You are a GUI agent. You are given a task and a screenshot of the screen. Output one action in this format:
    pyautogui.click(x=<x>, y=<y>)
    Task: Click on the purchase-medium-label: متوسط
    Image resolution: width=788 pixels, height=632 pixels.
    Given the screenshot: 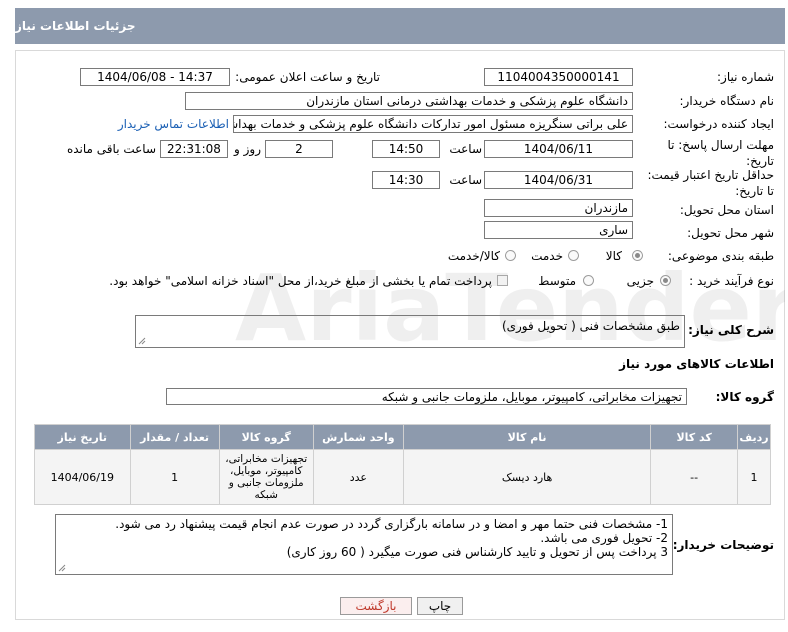 What is the action you would take?
    pyautogui.click(x=557, y=281)
    